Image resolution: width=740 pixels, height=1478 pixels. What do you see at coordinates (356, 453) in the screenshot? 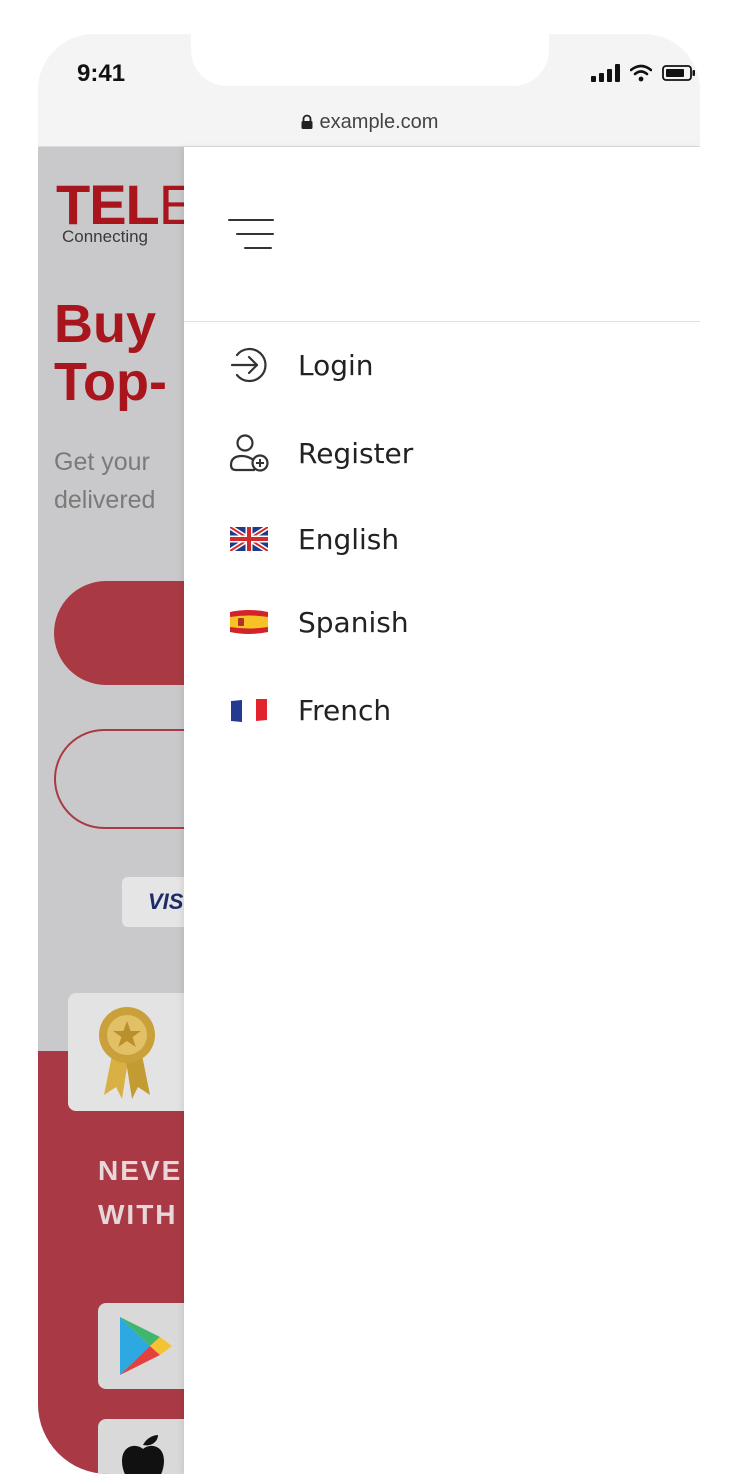
I see `menu-item-label: Register` at bounding box center [356, 453].